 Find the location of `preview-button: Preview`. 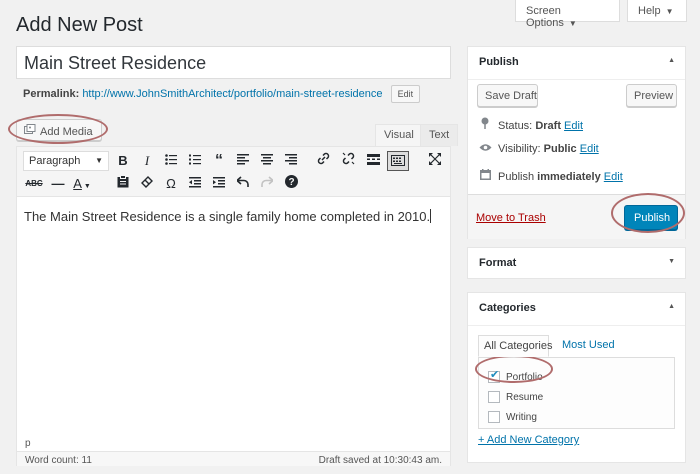

preview-button: Preview is located at coordinates (651, 95).